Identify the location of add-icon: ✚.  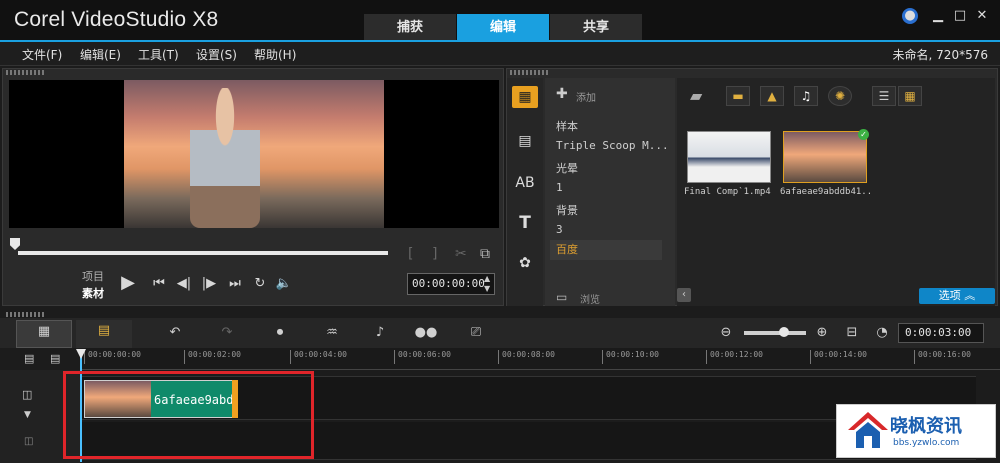
(562, 94).